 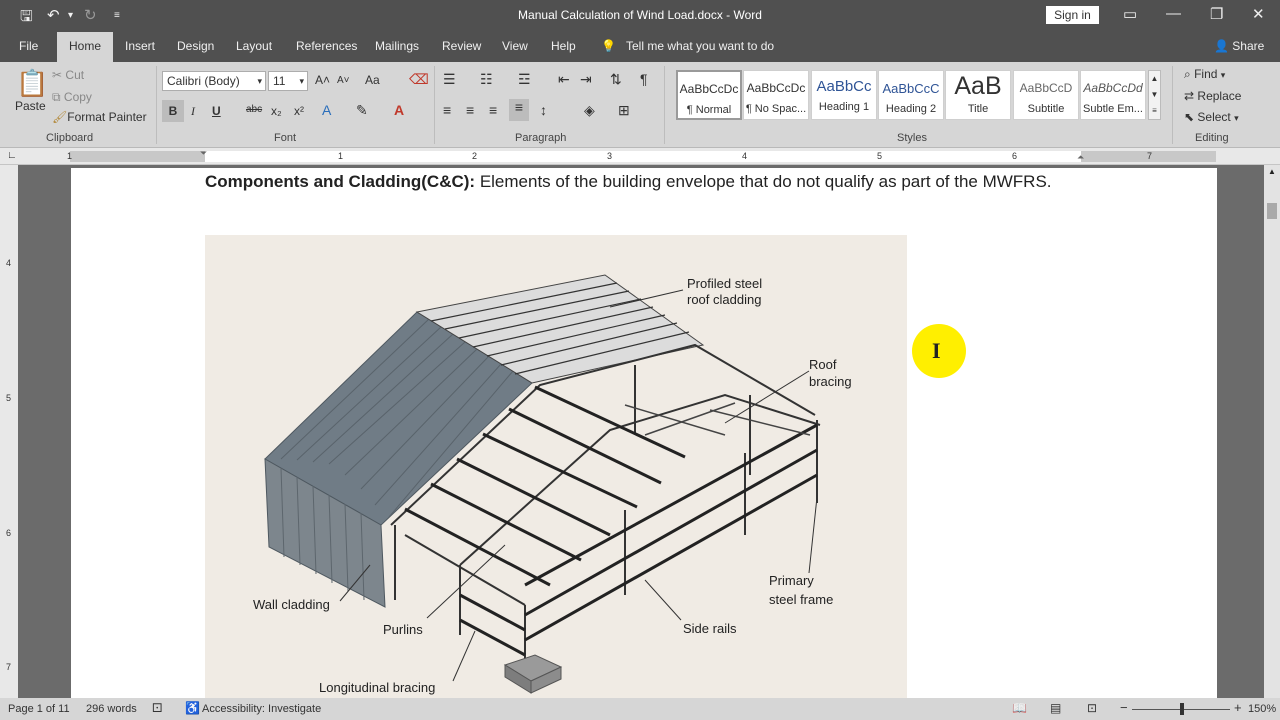 I want to click on share-label: Share, so click(x=1248, y=46).